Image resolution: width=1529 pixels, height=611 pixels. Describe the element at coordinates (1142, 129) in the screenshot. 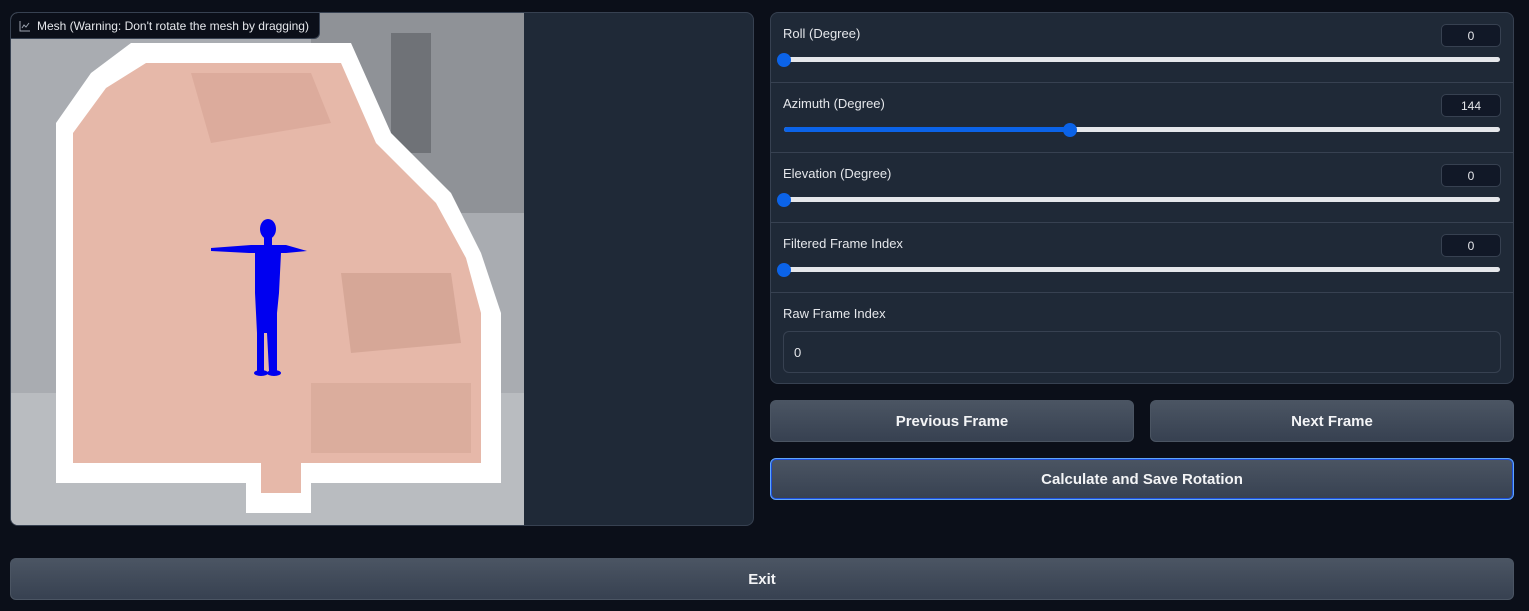

I see `azimuth-slider` at that location.